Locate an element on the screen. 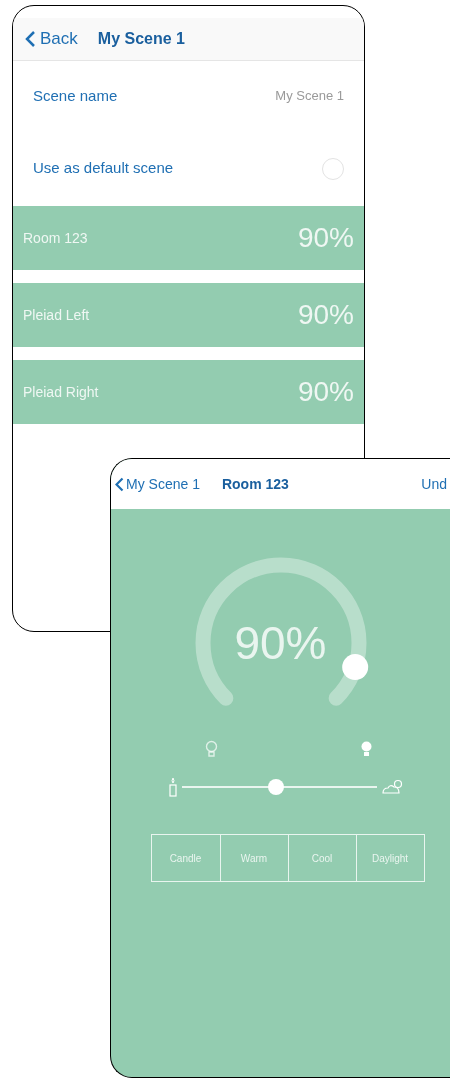 Image resolution: width=450 pixels, height=1079 pixels. slider-thumb is located at coordinates (275, 787).